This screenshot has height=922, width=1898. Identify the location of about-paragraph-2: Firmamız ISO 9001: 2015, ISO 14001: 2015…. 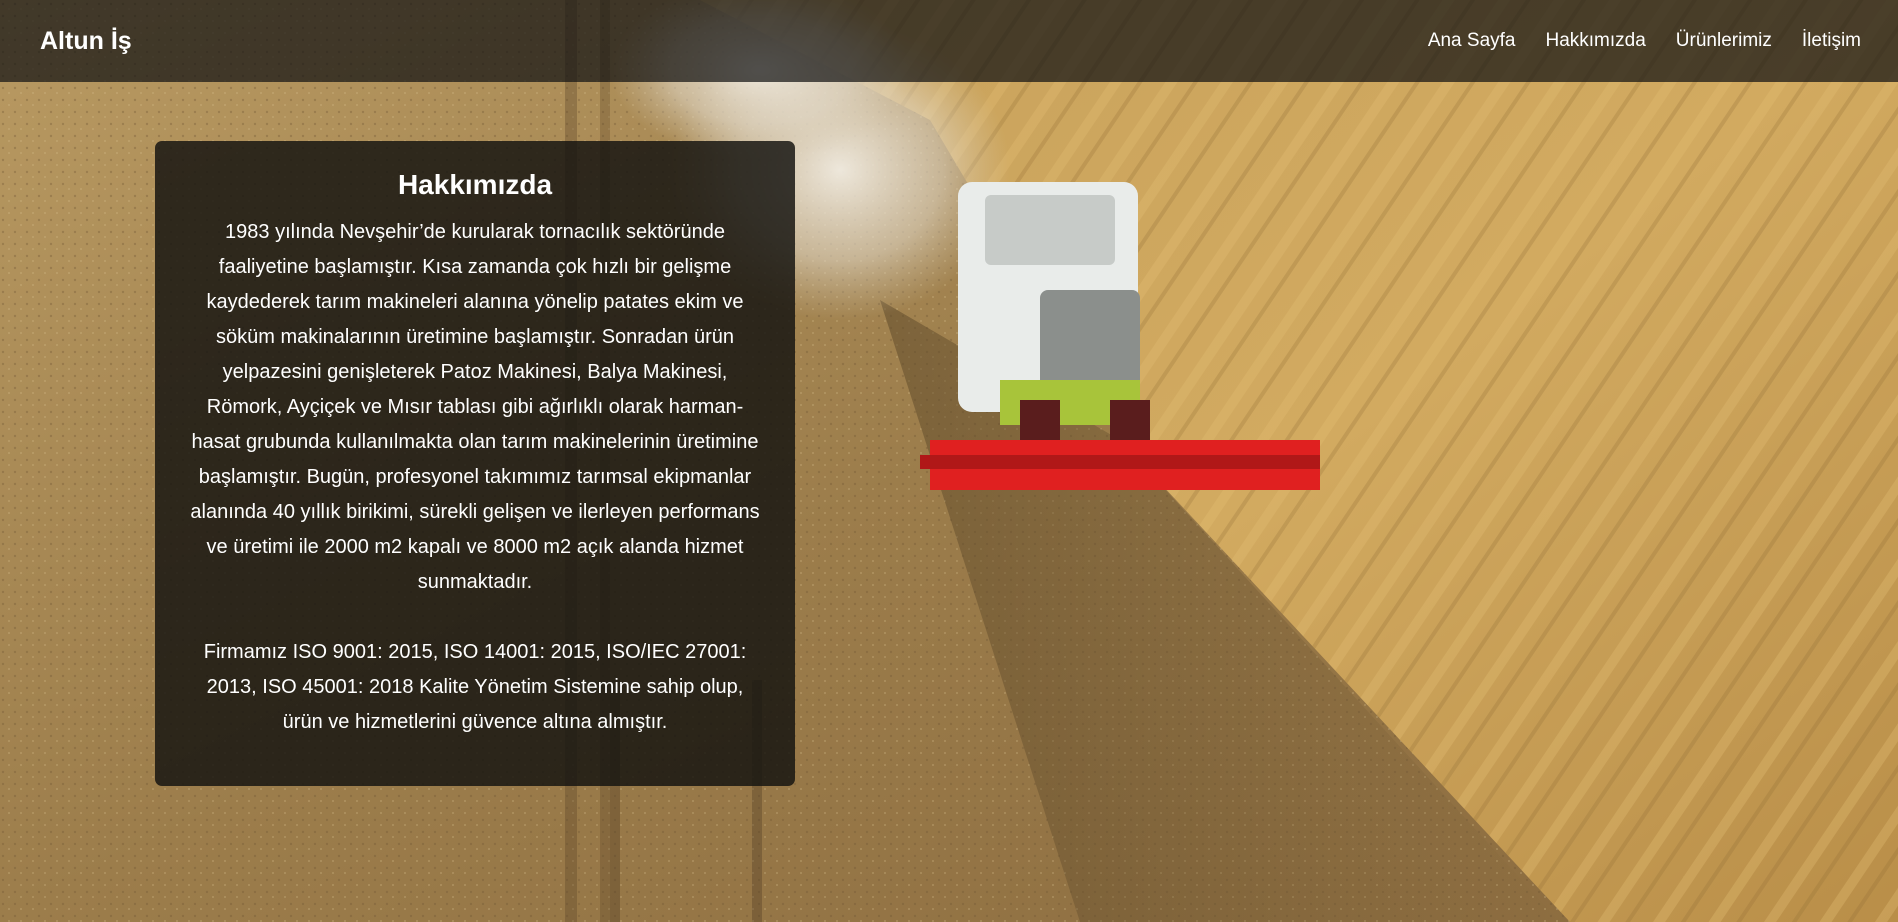
(475, 687).